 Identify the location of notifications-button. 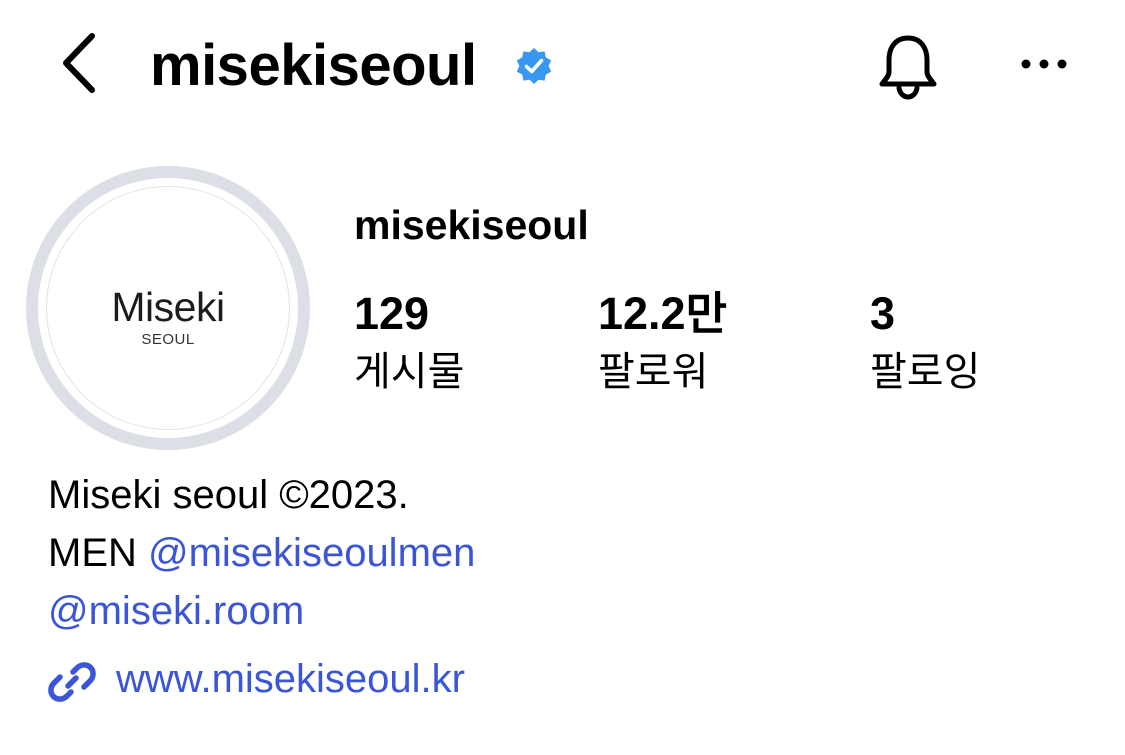
(908, 66).